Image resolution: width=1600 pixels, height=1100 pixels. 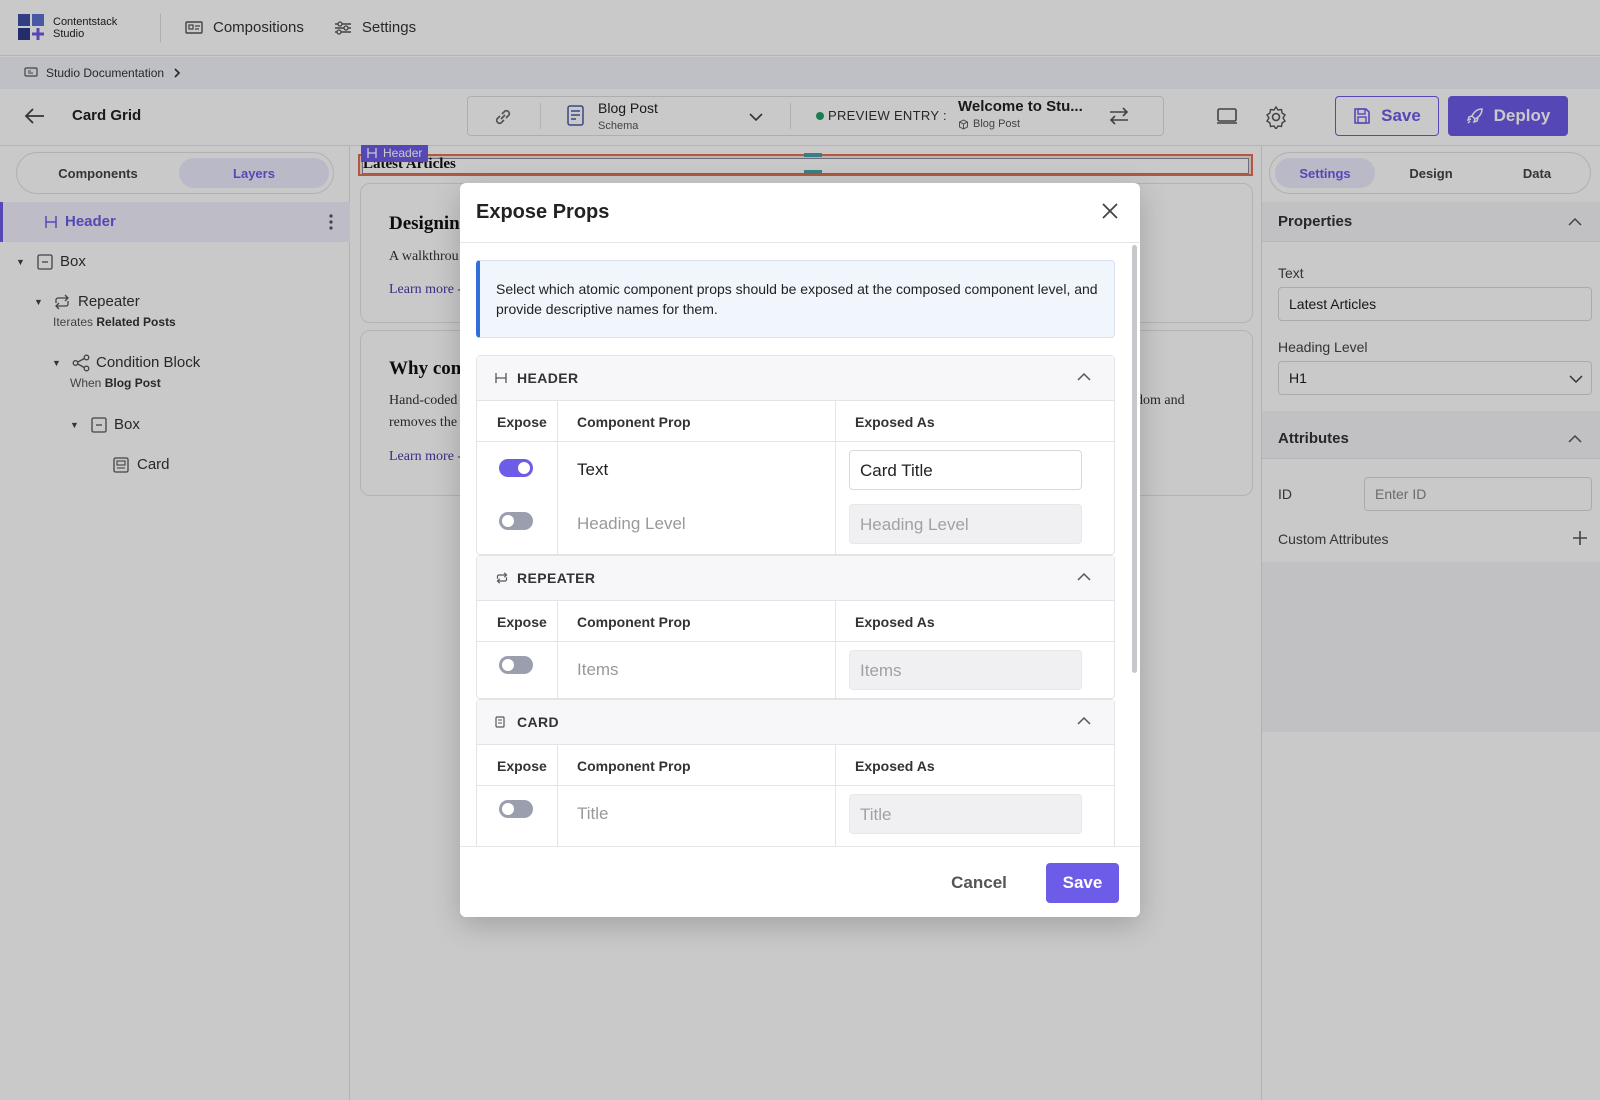 What do you see at coordinates (795, 722) in the screenshot?
I see `group-card-toggle: CARD` at bounding box center [795, 722].